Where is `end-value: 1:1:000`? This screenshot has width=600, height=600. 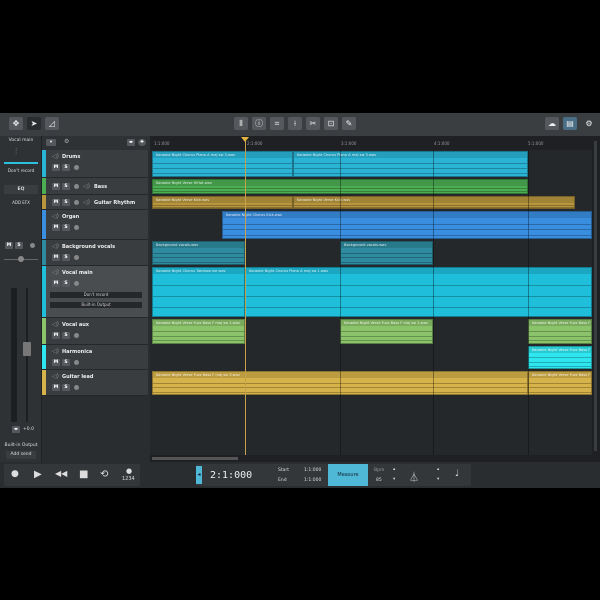 end-value: 1:1:000 is located at coordinates (312, 480).